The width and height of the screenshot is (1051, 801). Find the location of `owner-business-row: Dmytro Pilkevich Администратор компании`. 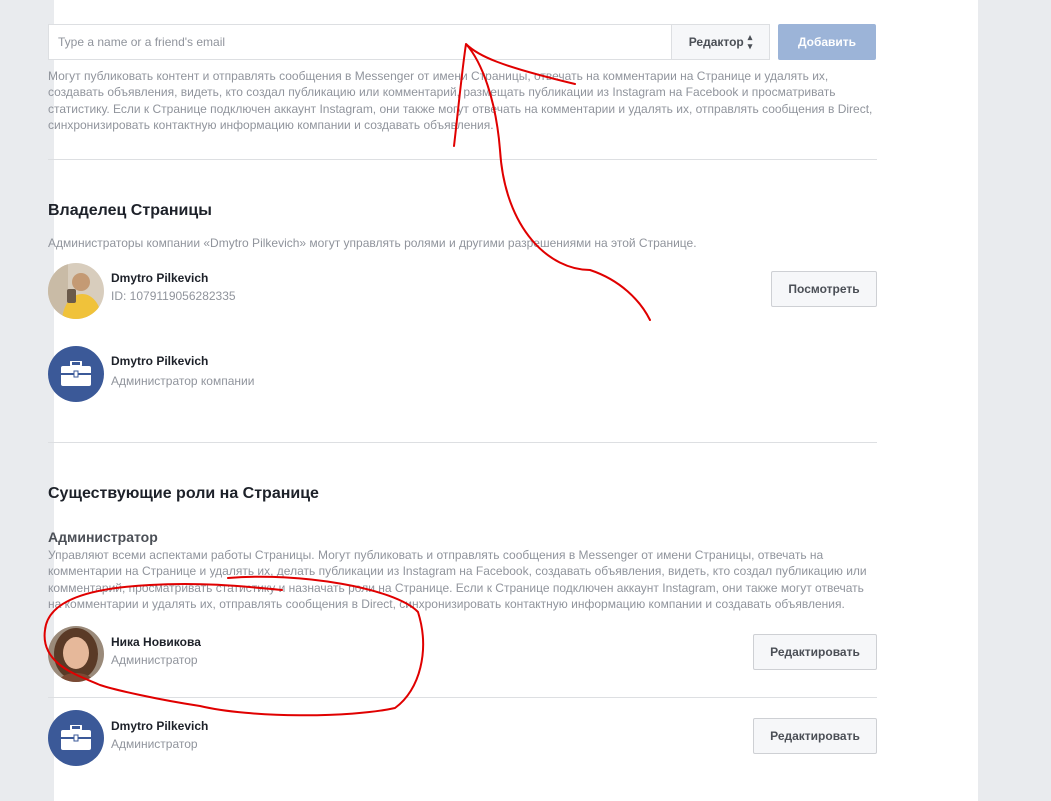

owner-business-row: Dmytro Pilkevich Администратор компании is located at coordinates (462, 374).